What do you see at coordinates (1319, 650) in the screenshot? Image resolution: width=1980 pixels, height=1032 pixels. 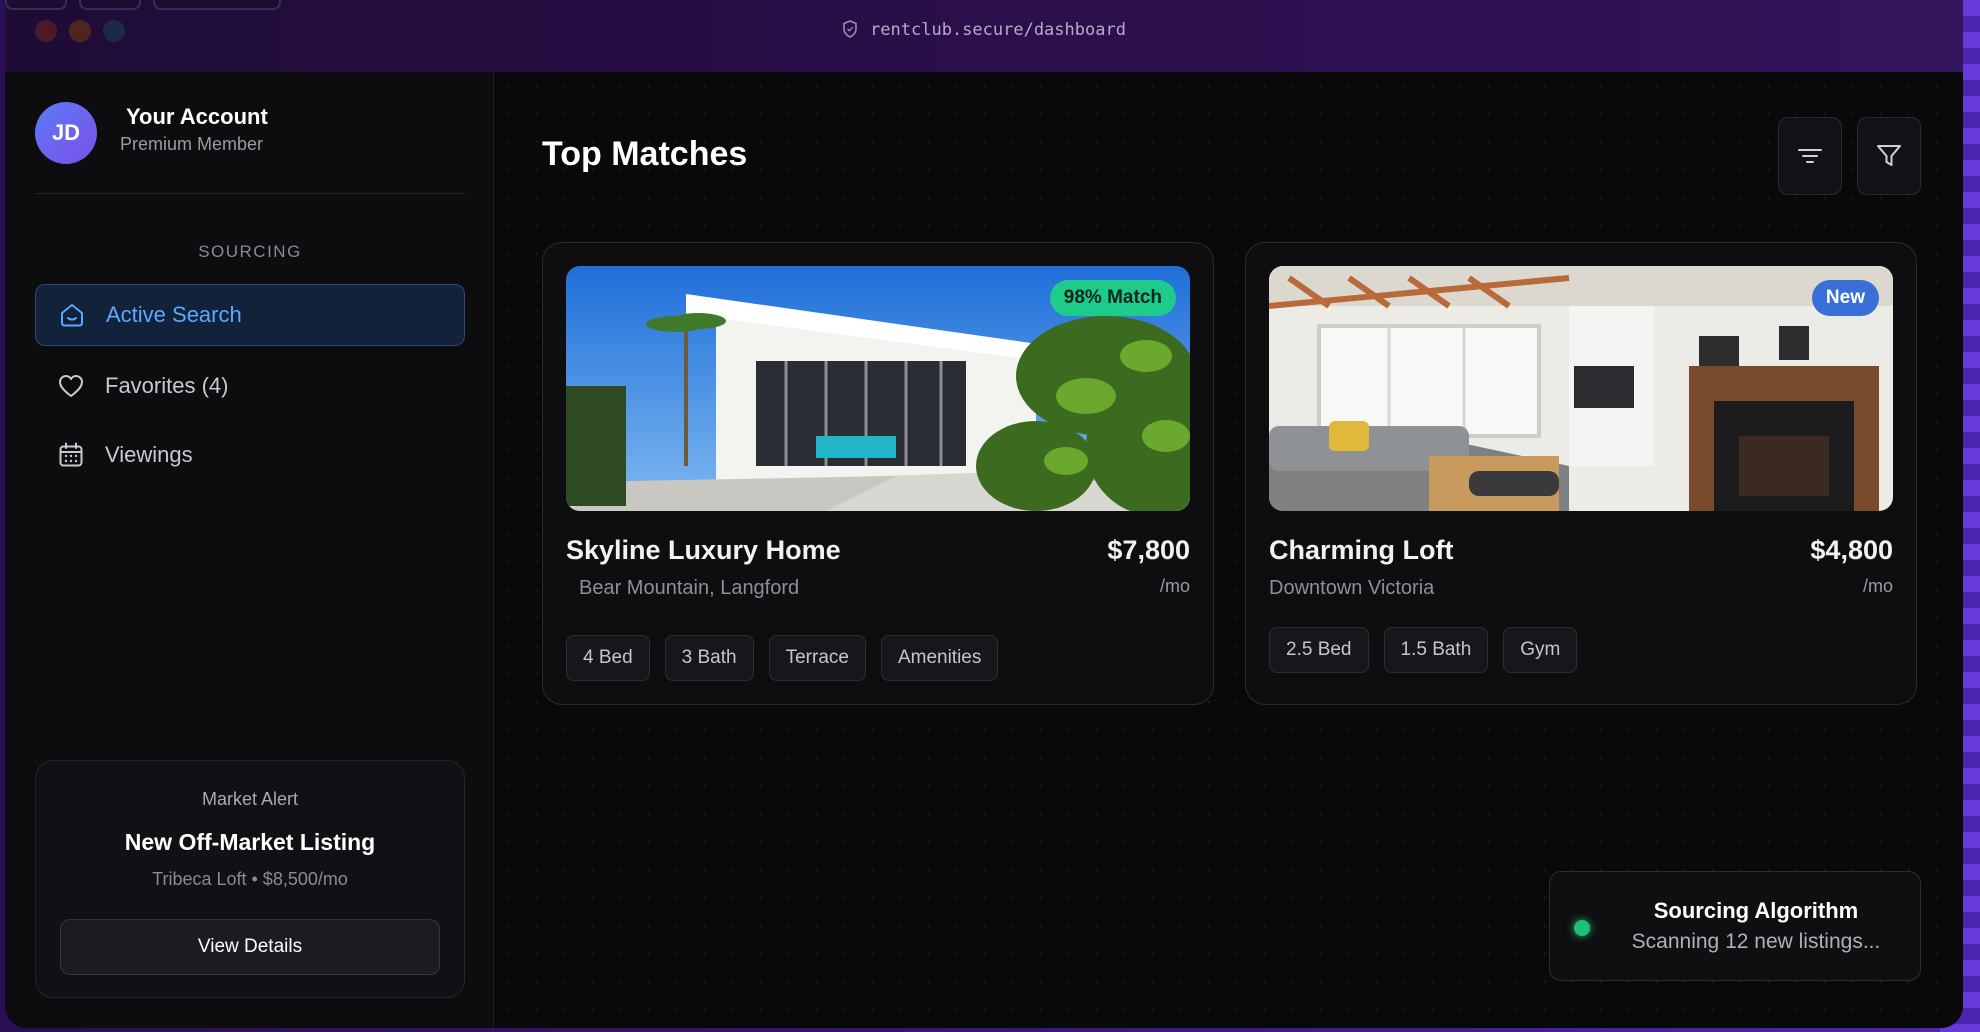 I see `feature-tag: 2.5 Bed` at bounding box center [1319, 650].